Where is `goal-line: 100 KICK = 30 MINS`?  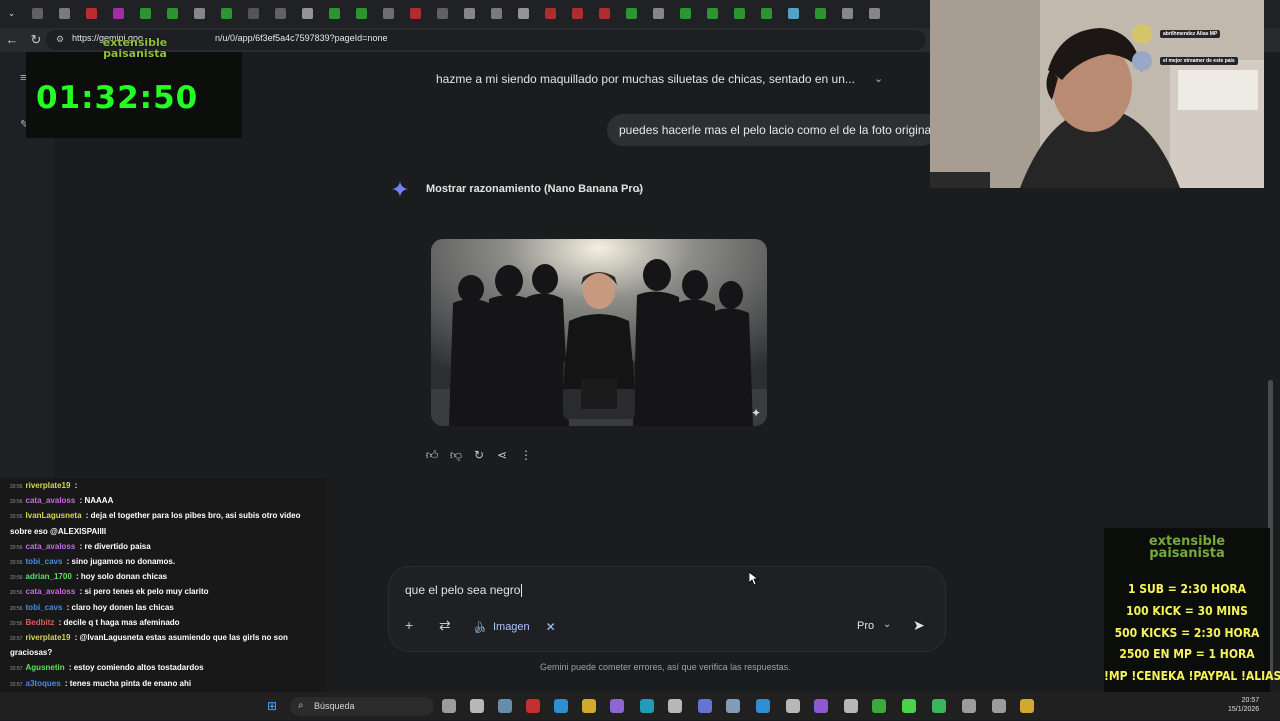
goal-line: 100 KICK = 30 MINS is located at coordinates (1187, 610).